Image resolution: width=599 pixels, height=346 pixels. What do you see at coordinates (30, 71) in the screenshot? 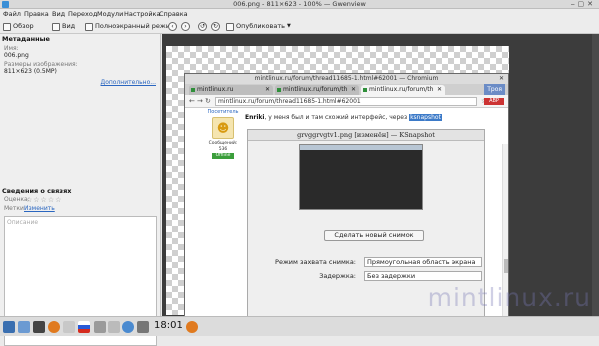
I see `size-value: 811×623 (0.5MP)` at bounding box center [30, 71].